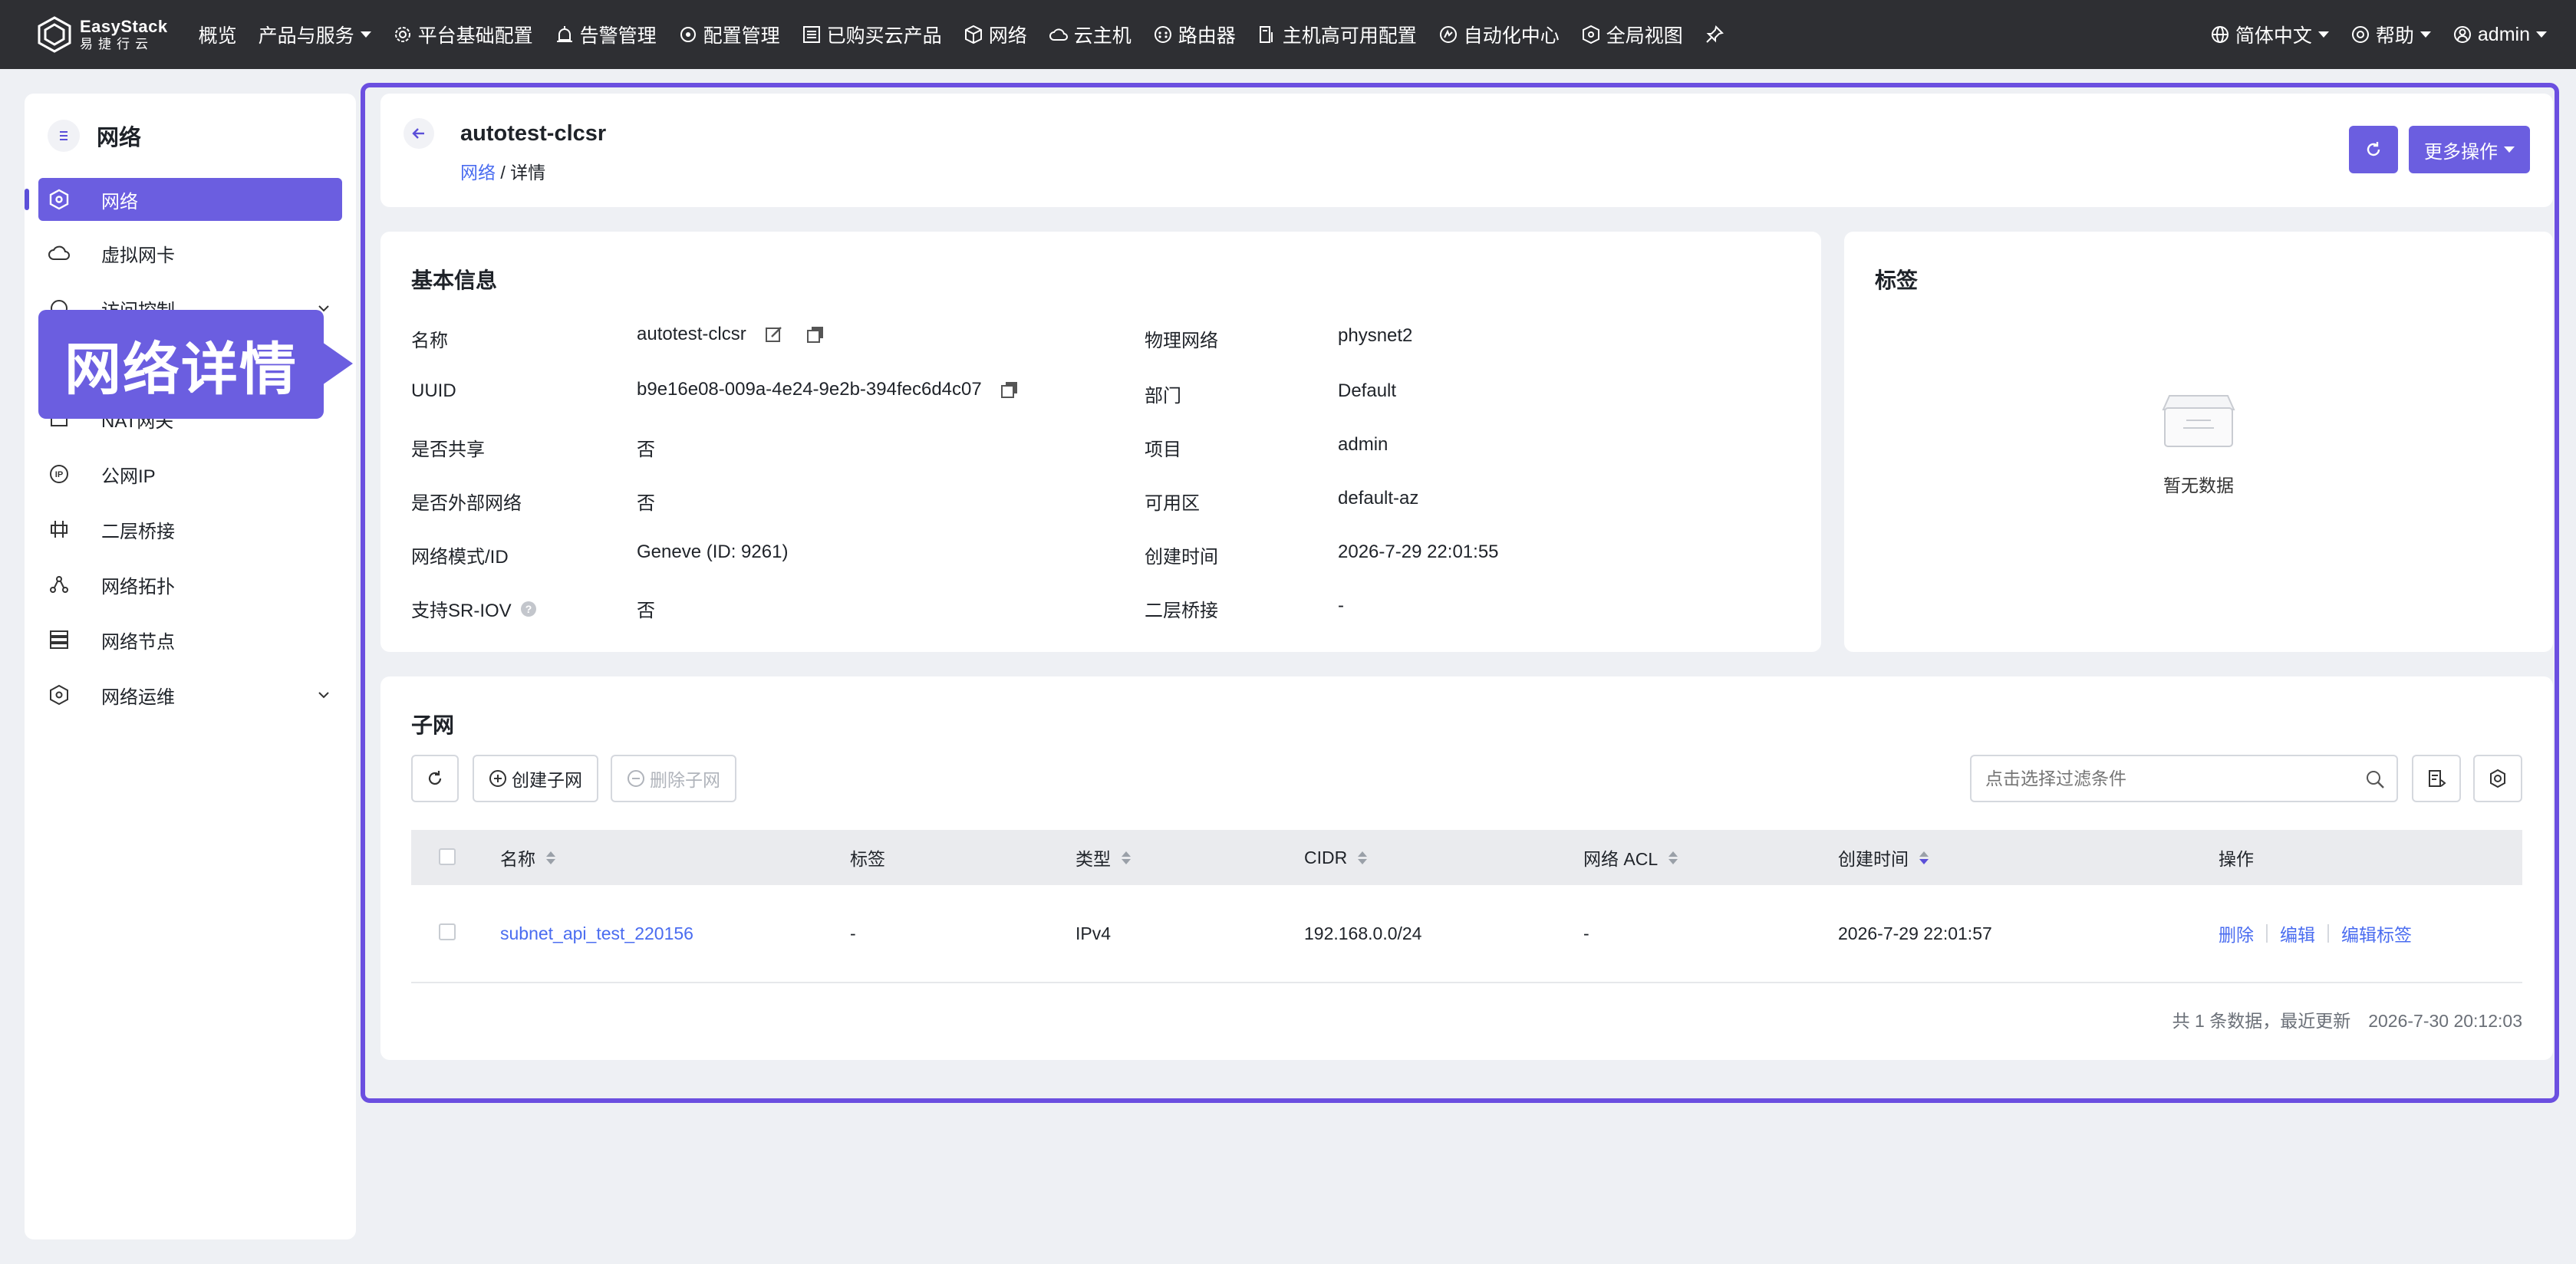 The image size is (2576, 1264). I want to click on nav-automation: 自动化中心, so click(1499, 34).